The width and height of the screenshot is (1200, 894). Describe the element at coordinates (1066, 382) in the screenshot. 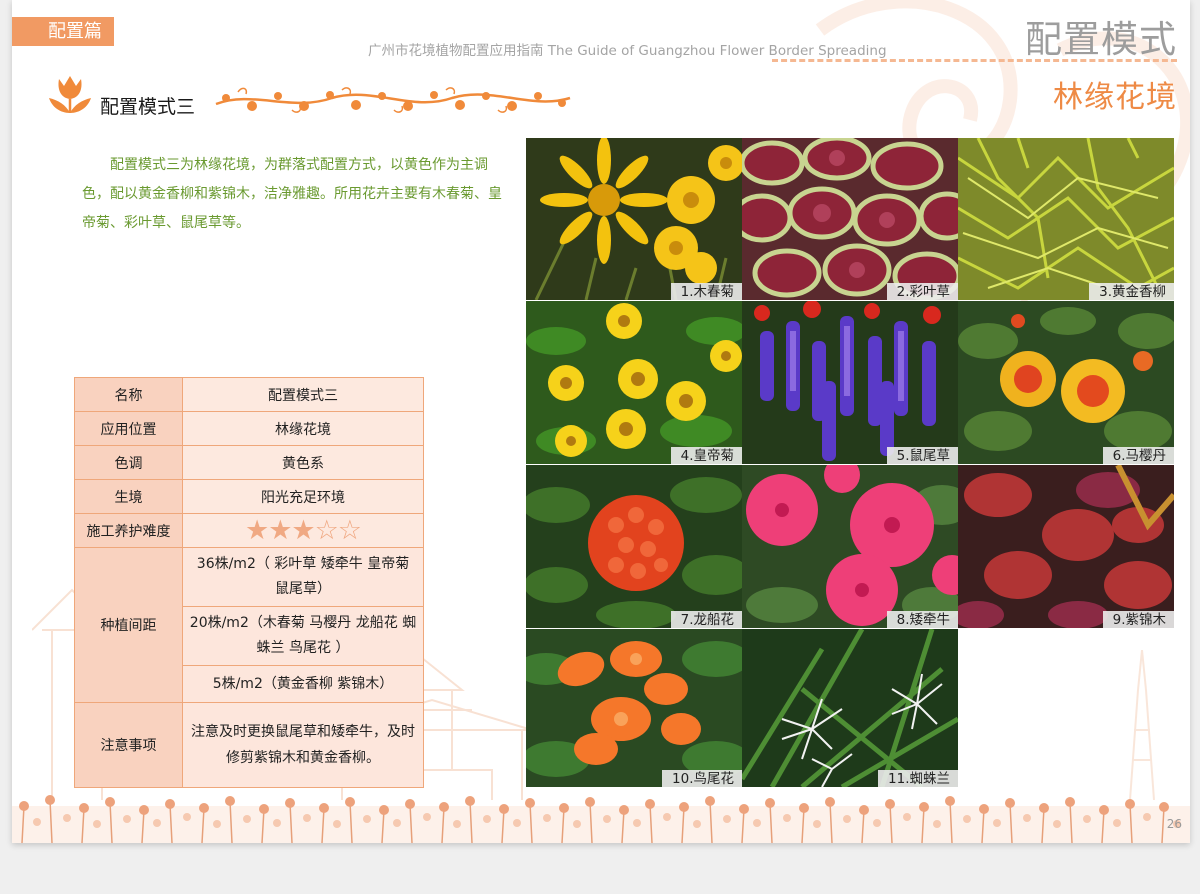

I see `lantana-photo: 6.马樱丹` at that location.